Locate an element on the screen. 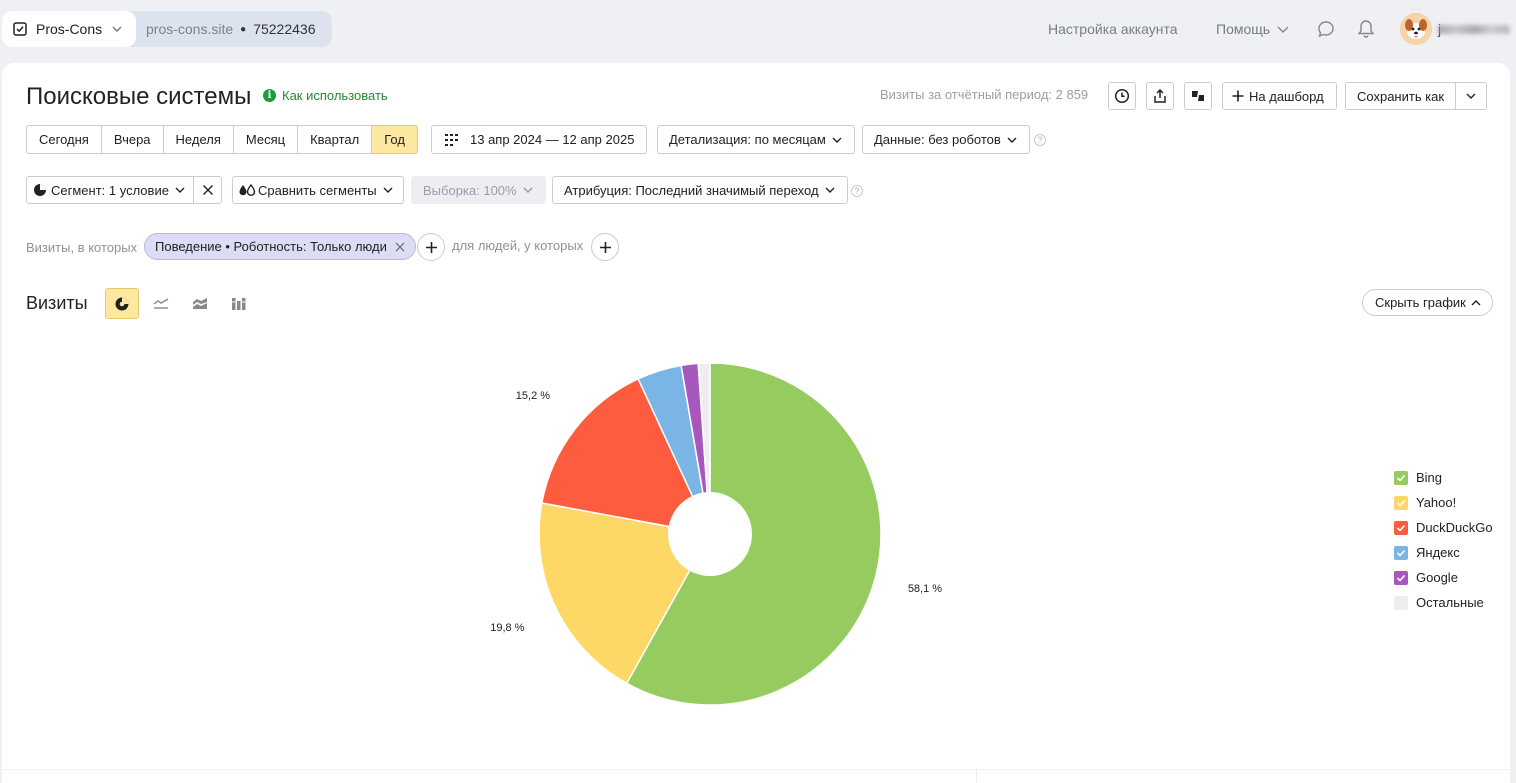  account-settings-link: Настройка аккаунта is located at coordinates (1113, 29).